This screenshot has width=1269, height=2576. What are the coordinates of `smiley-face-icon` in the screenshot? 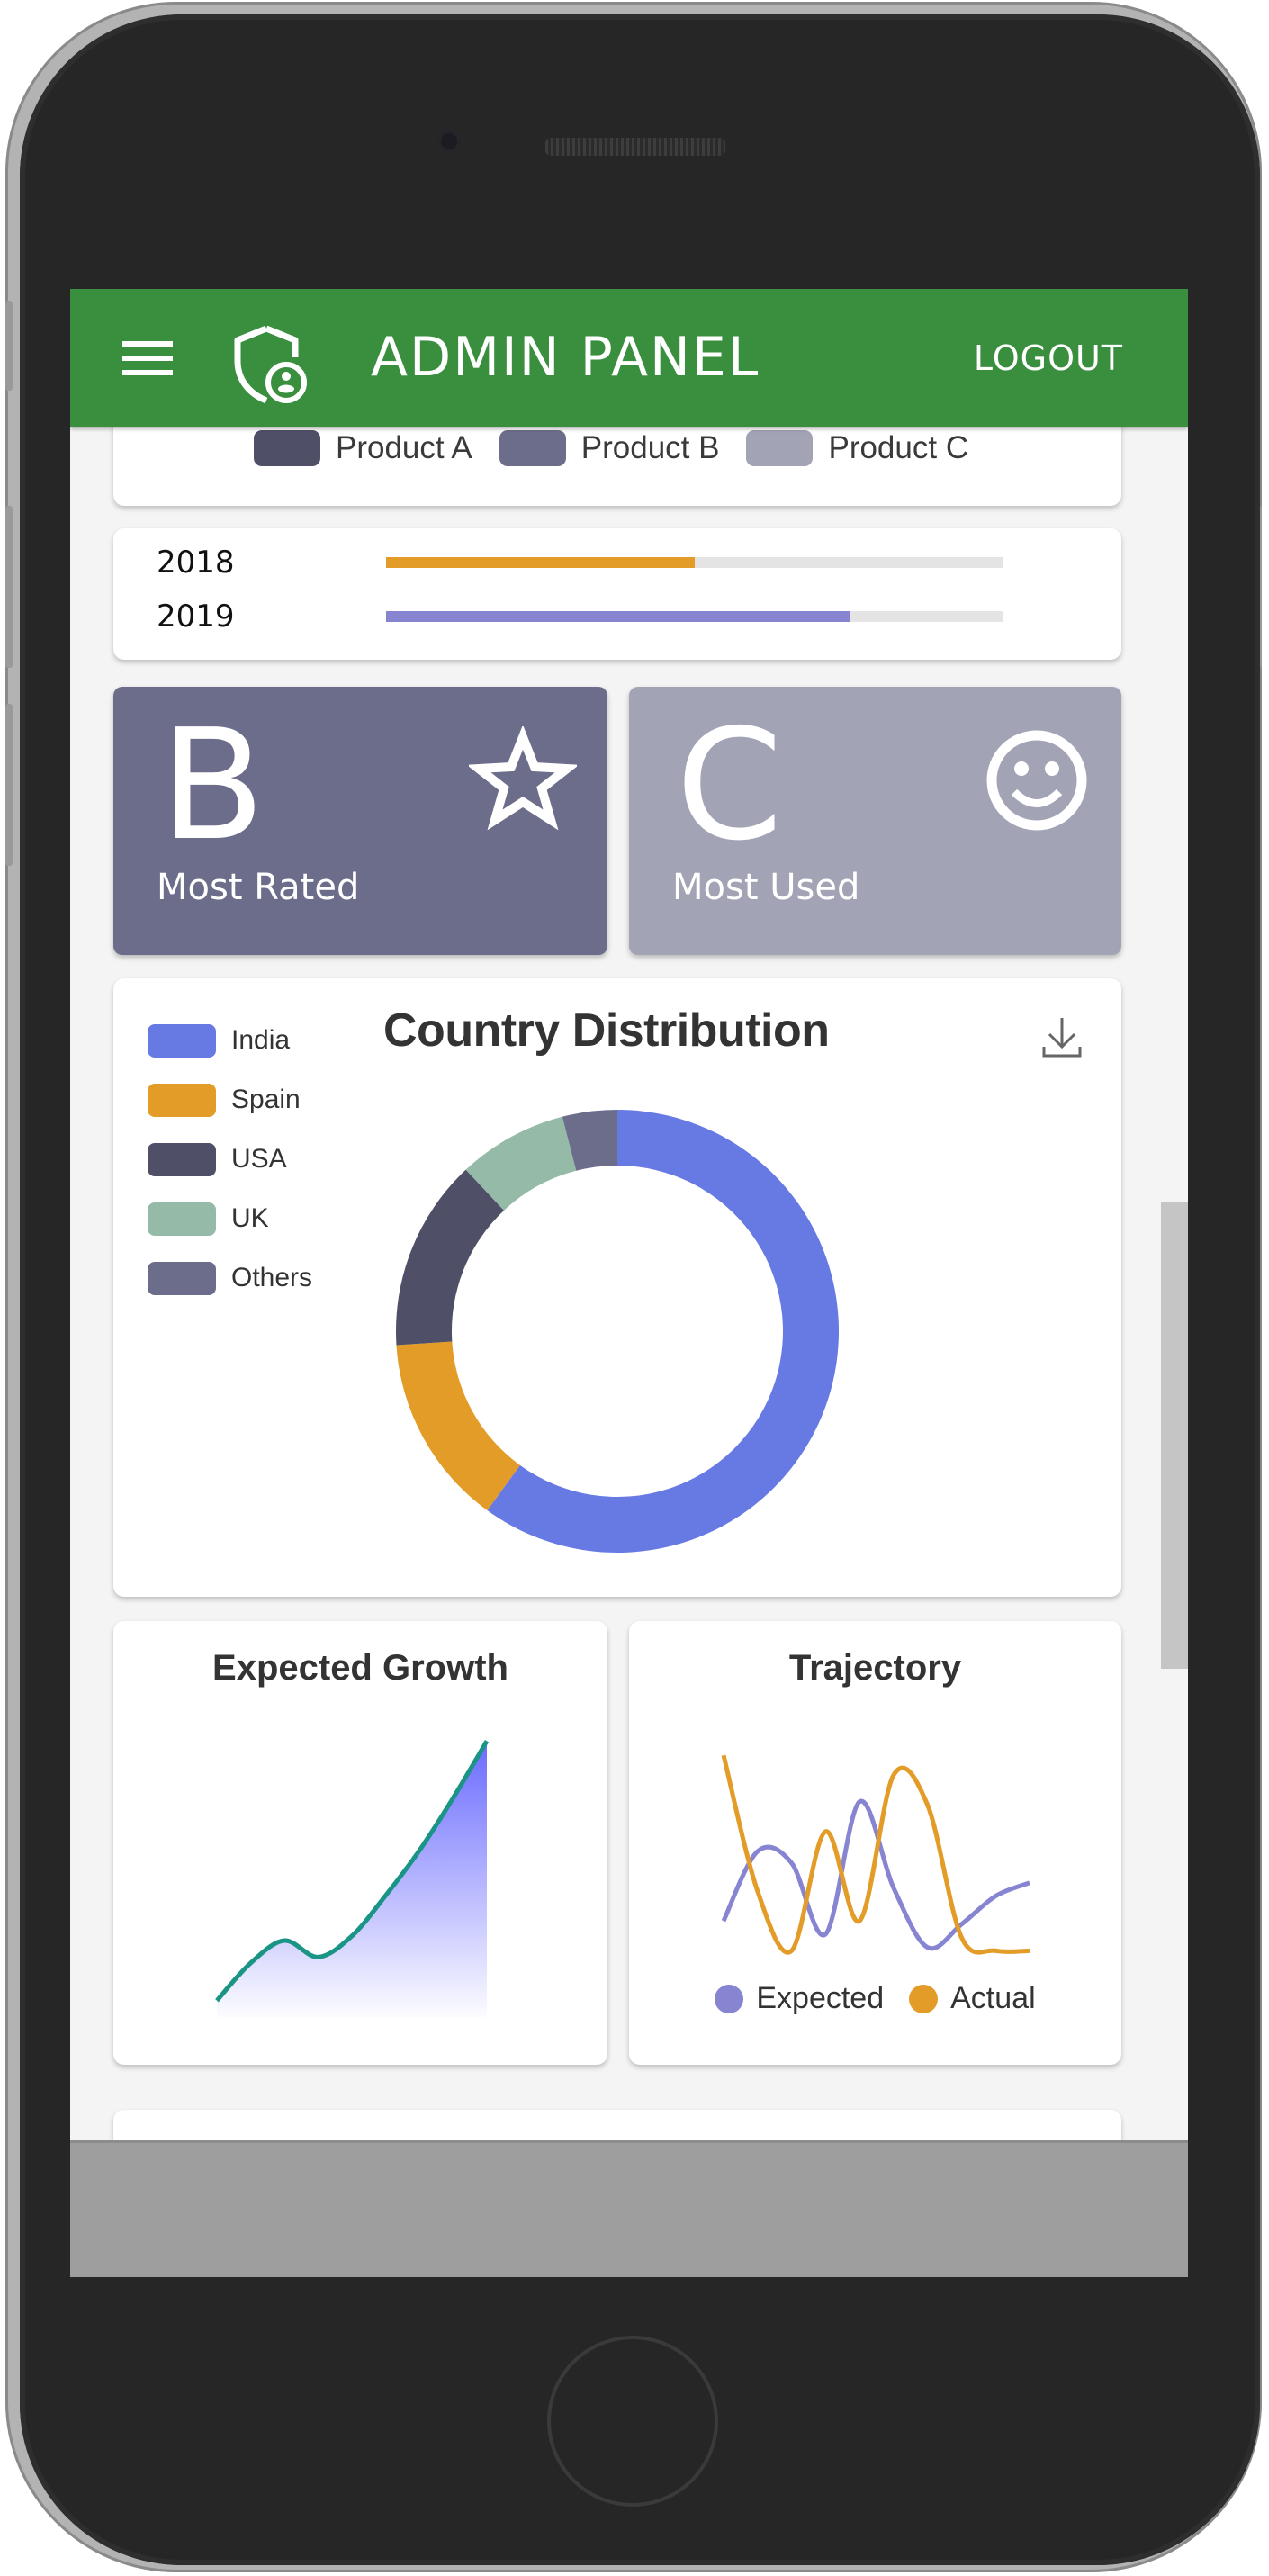 It's located at (1036, 780).